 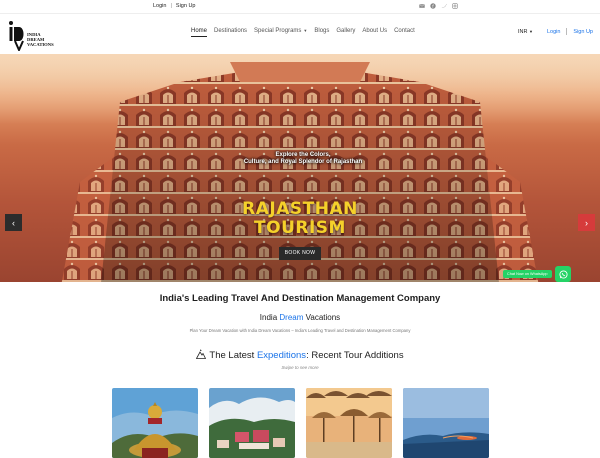 I want to click on nav-item-label: Special Programs, so click(x=278, y=31).